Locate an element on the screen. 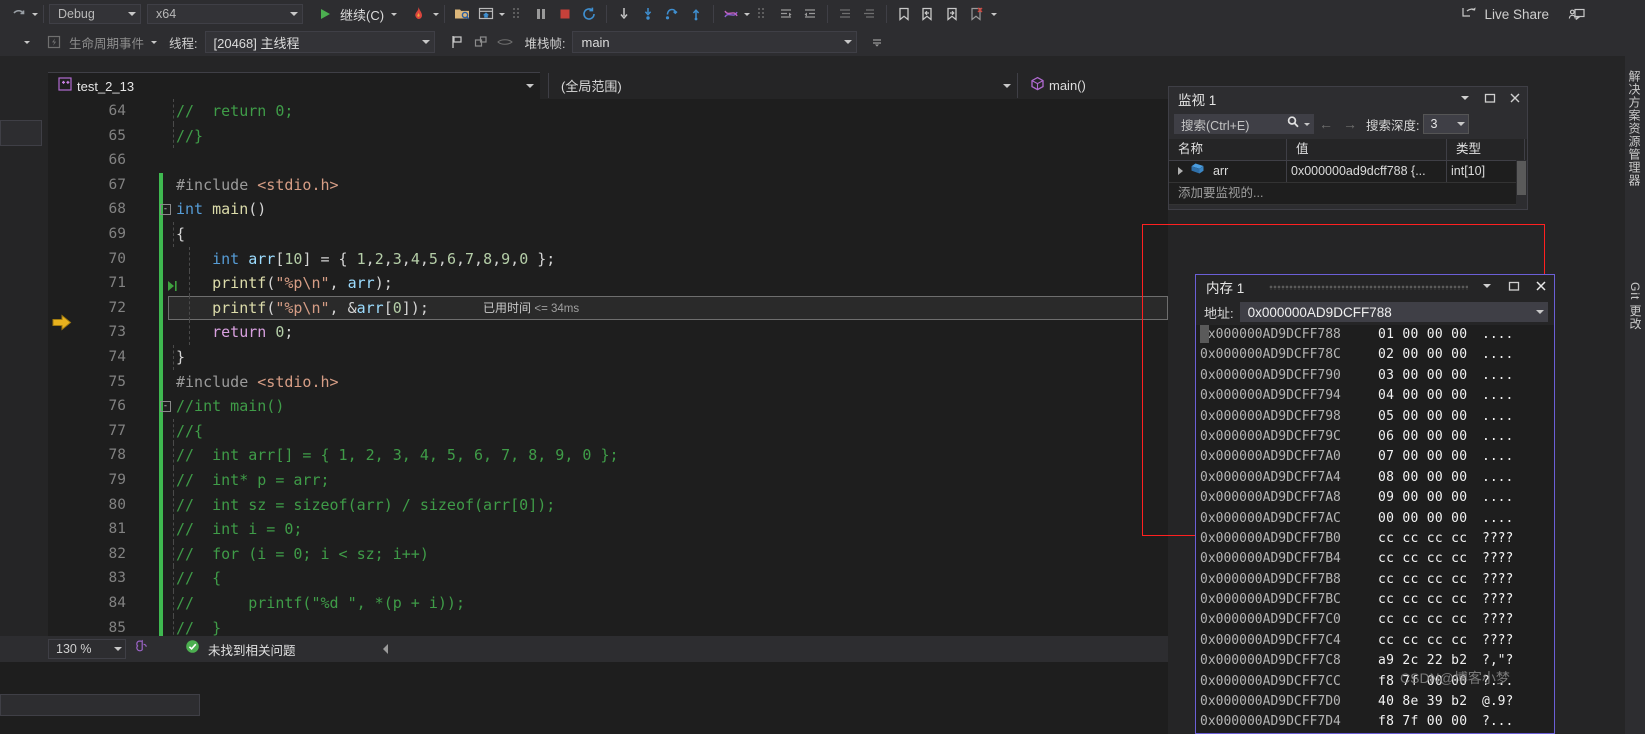  memory-hex-cell: 07 00 00 00 is located at coordinates (1430, 457).